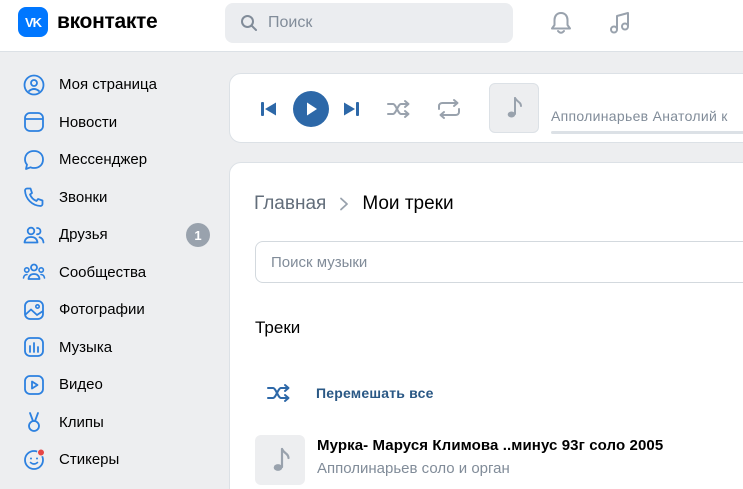 The height and width of the screenshot is (489, 743). I want to click on sidebar-item-clips: Клипы, so click(107, 423).